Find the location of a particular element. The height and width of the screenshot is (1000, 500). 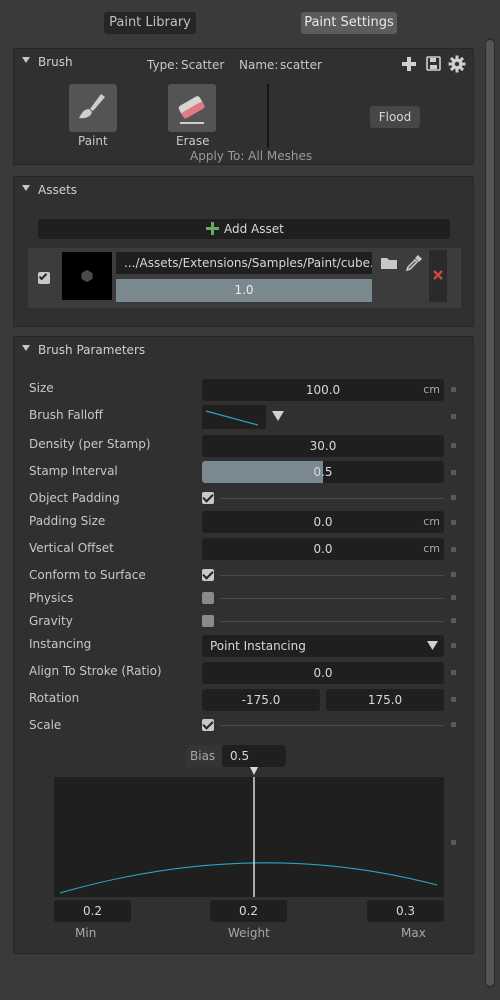

assets-panel-header: Assets is located at coordinates (243, 190).